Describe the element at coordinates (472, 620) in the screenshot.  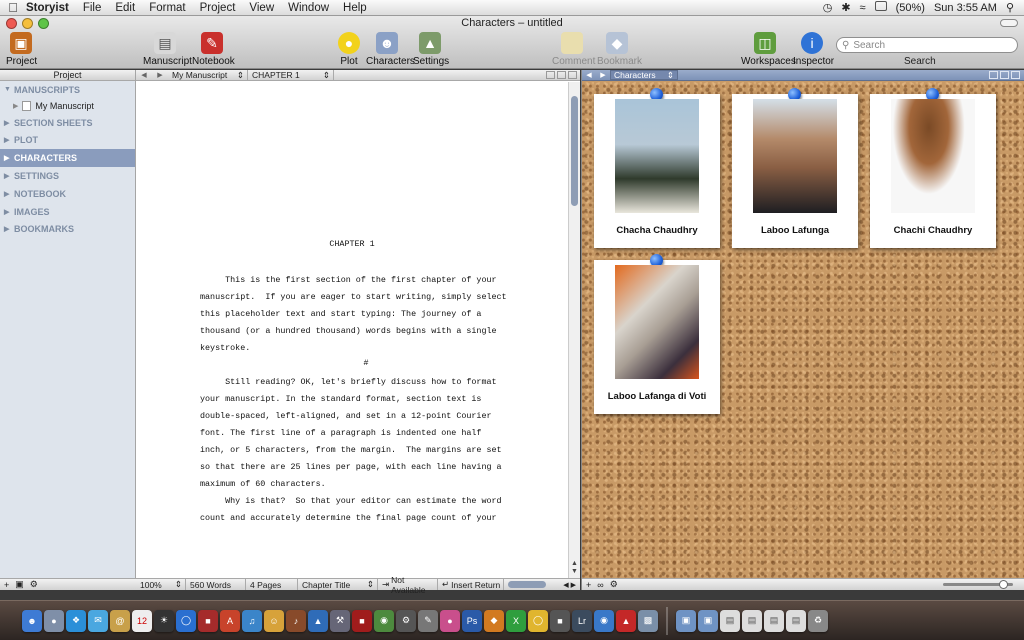
I see `photoshop-icon: Ps` at that location.